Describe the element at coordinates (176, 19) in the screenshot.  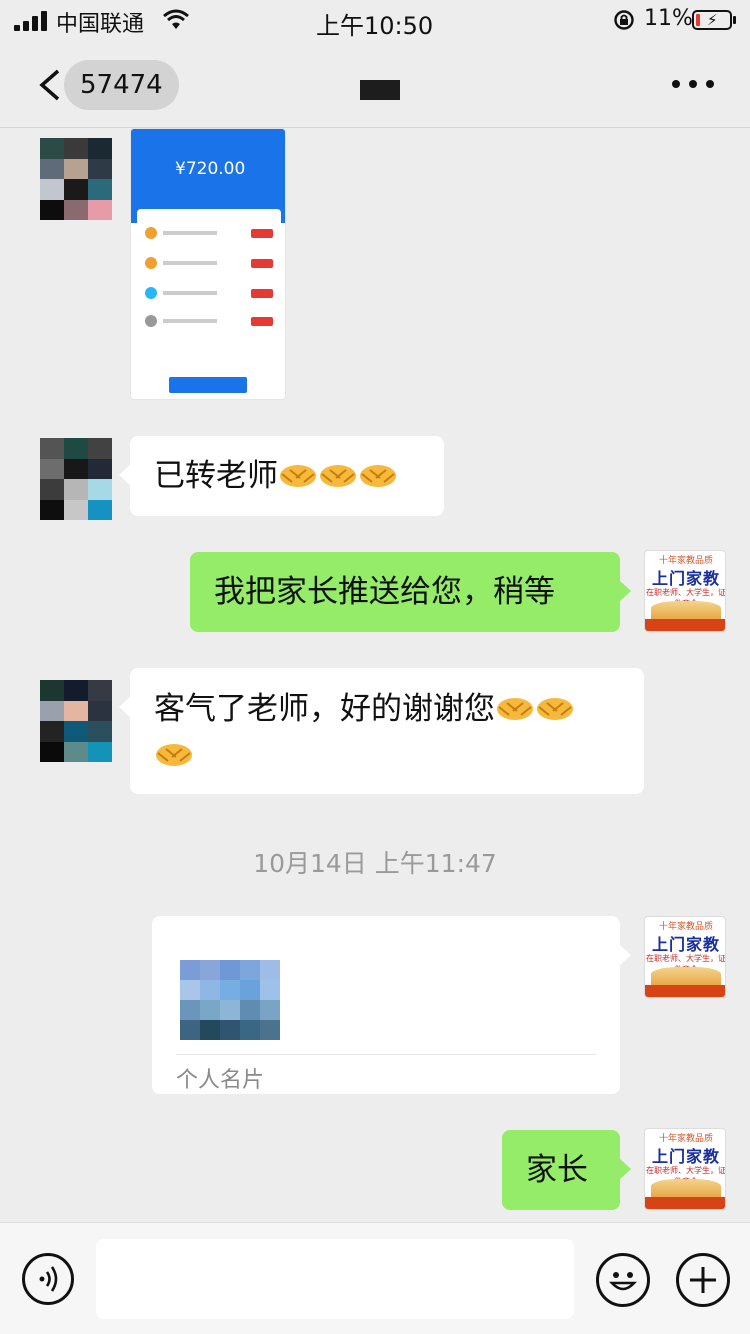
I see `wifi-icon` at that location.